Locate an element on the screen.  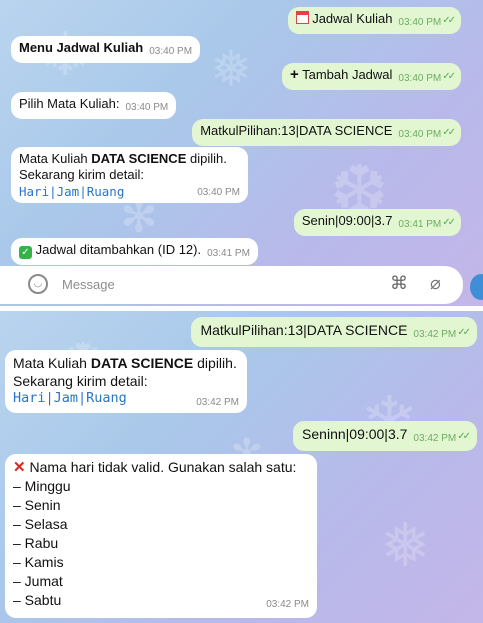
message-text: Senin|09:00|3.7 is located at coordinates (347, 220).